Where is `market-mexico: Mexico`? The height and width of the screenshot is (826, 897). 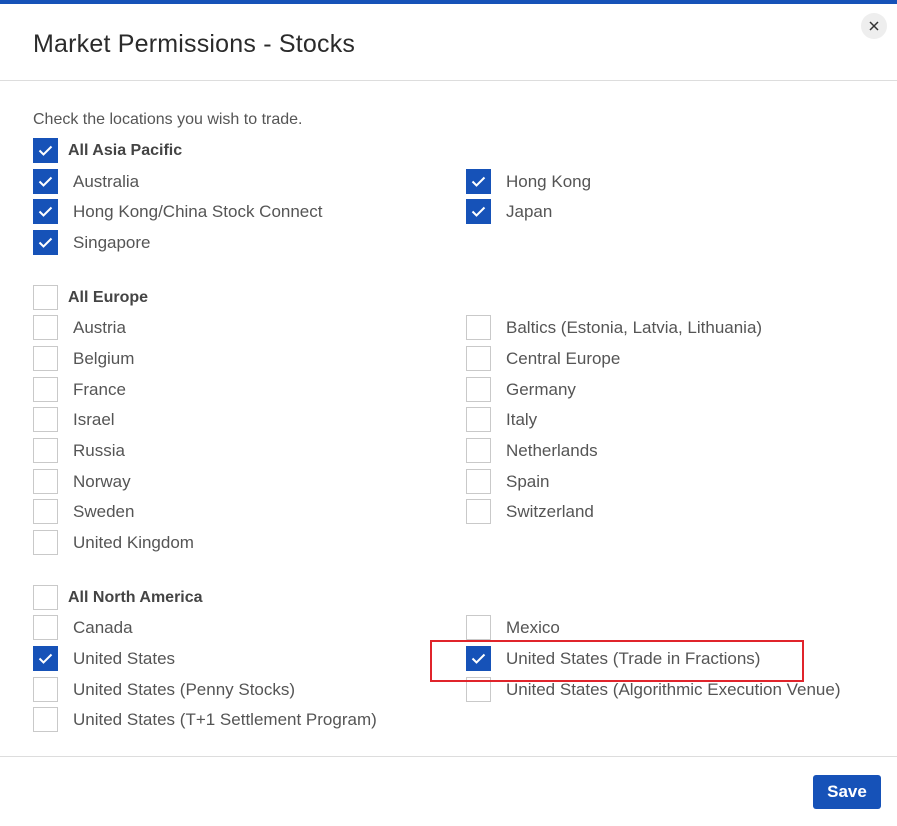 market-mexico: Mexico is located at coordinates (513, 627).